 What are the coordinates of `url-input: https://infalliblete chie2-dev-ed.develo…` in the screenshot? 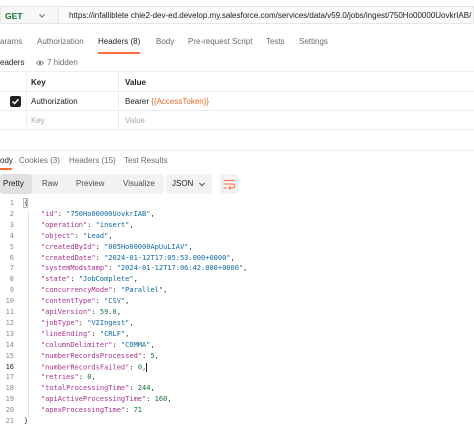 It's located at (266, 15).